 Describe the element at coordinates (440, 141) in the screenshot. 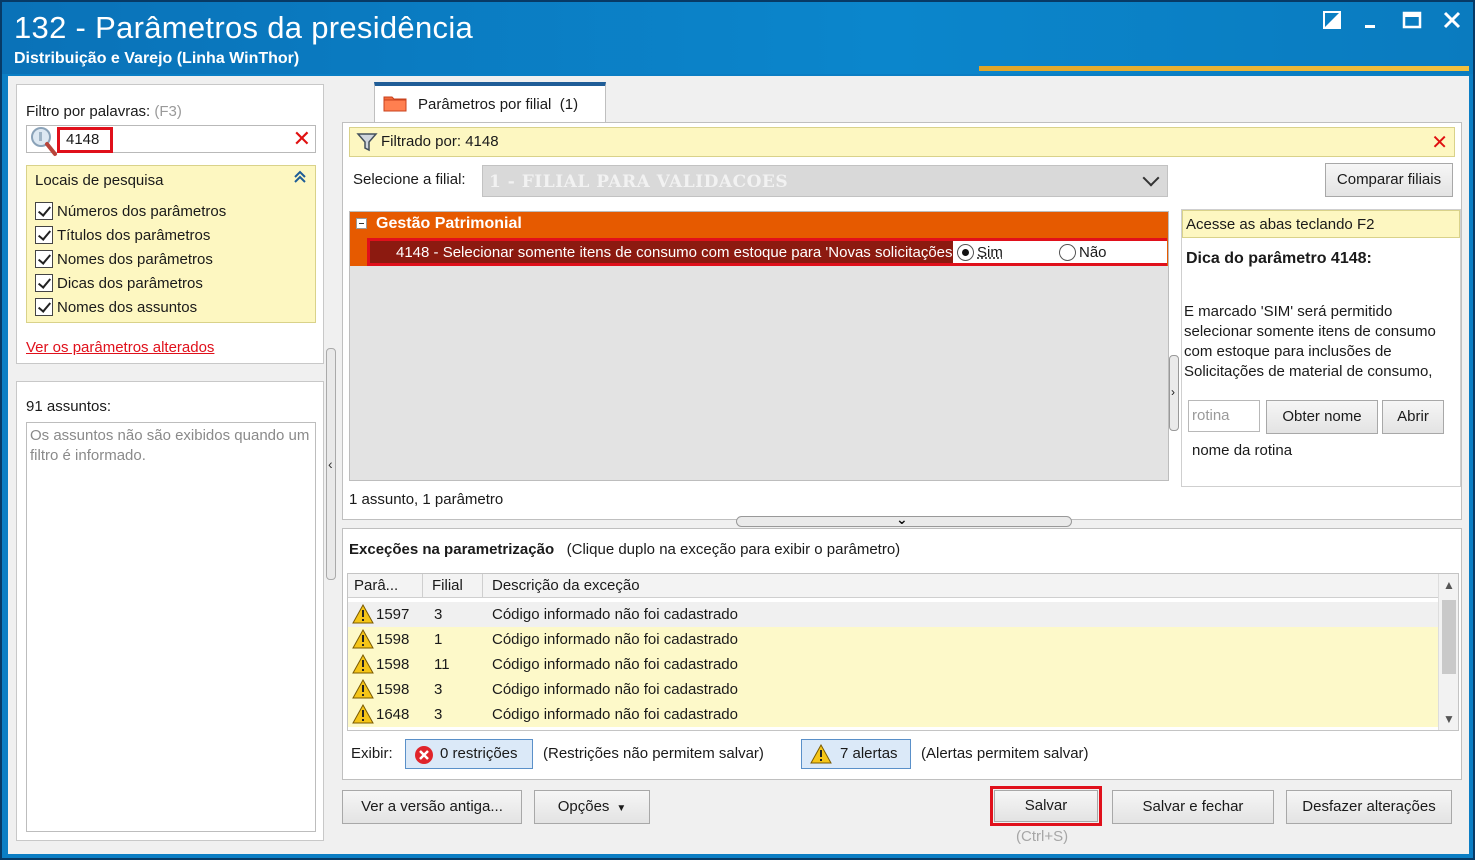

I see `filtered-text: Filtrado por: 4148` at that location.